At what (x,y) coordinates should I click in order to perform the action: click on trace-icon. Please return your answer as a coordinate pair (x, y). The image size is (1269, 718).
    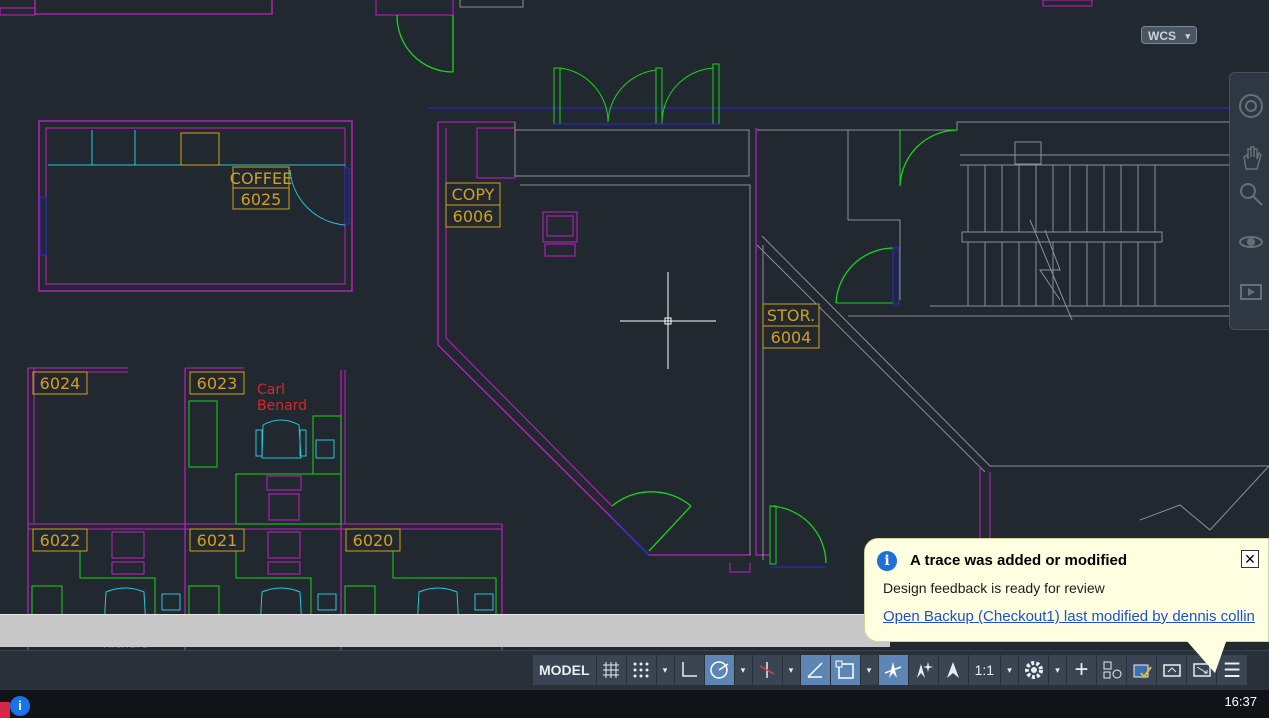
    Looking at the image, I should click on (1142, 670).